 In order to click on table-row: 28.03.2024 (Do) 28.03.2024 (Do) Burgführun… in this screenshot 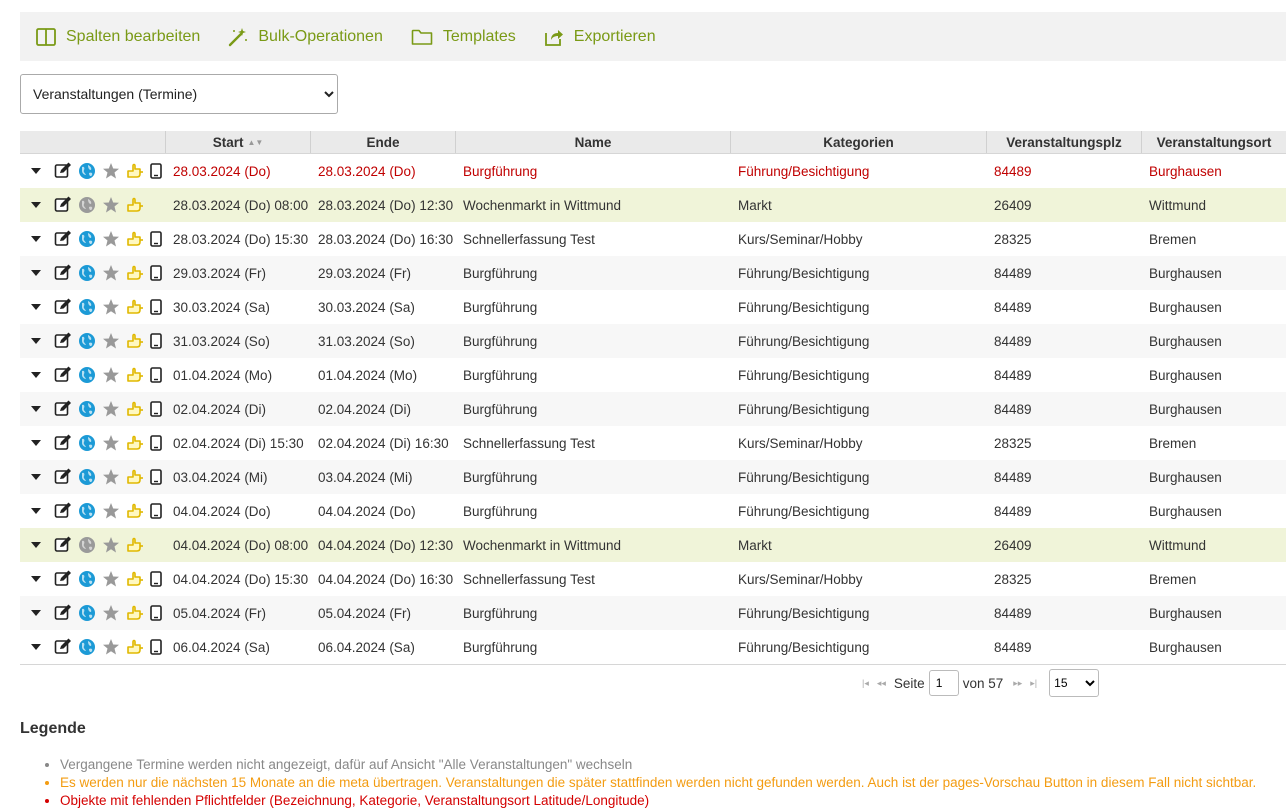, I will do `click(653, 171)`.